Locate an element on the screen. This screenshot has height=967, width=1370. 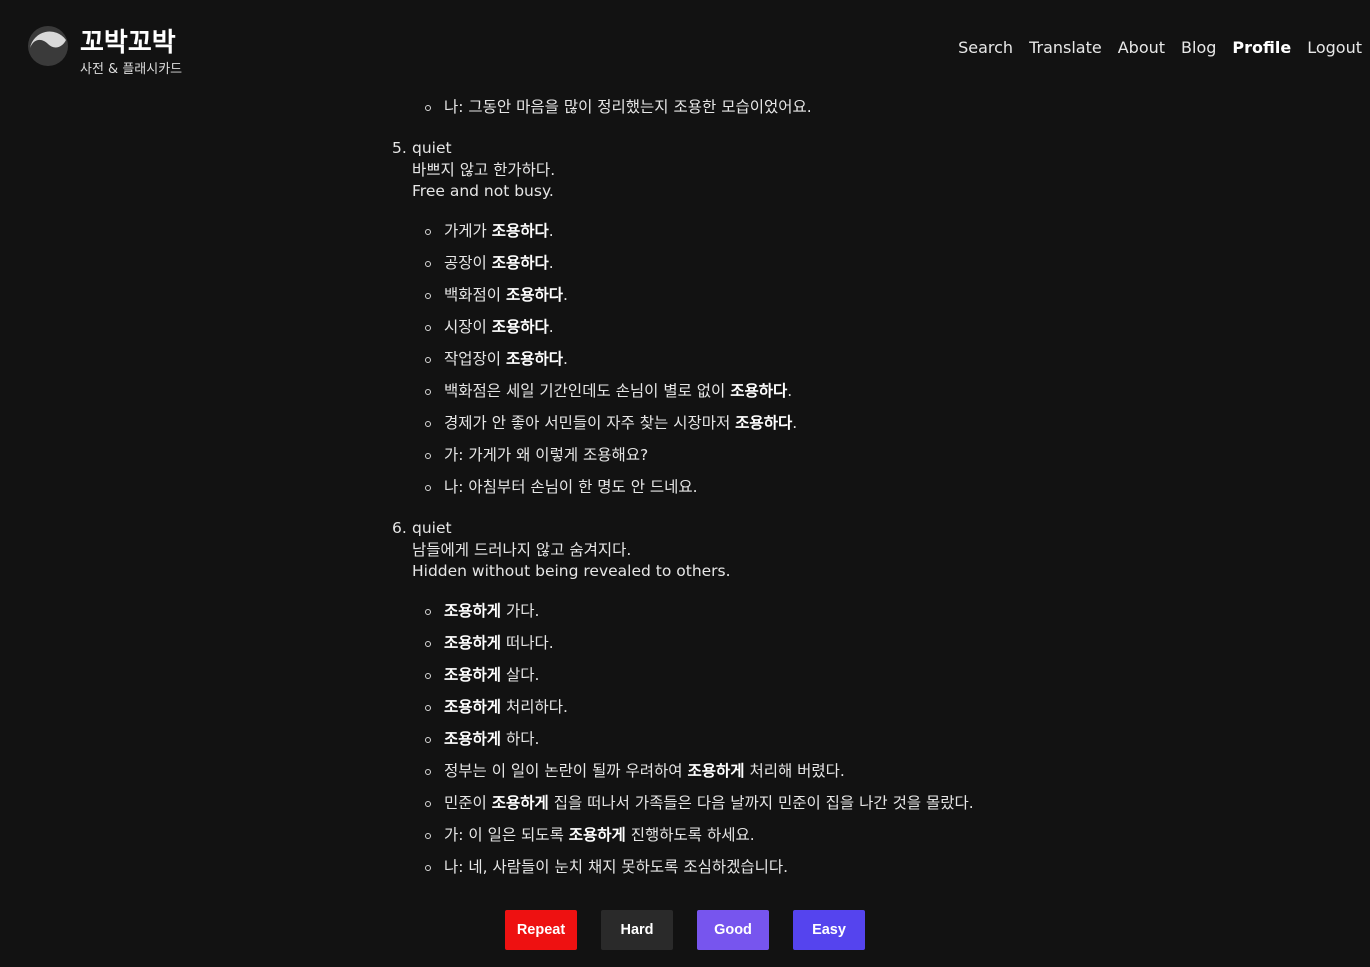
example-item: 나: 네, 사람들이 눈치 채지 못하도록 조심하겠습니다. is located at coordinates (698, 872).